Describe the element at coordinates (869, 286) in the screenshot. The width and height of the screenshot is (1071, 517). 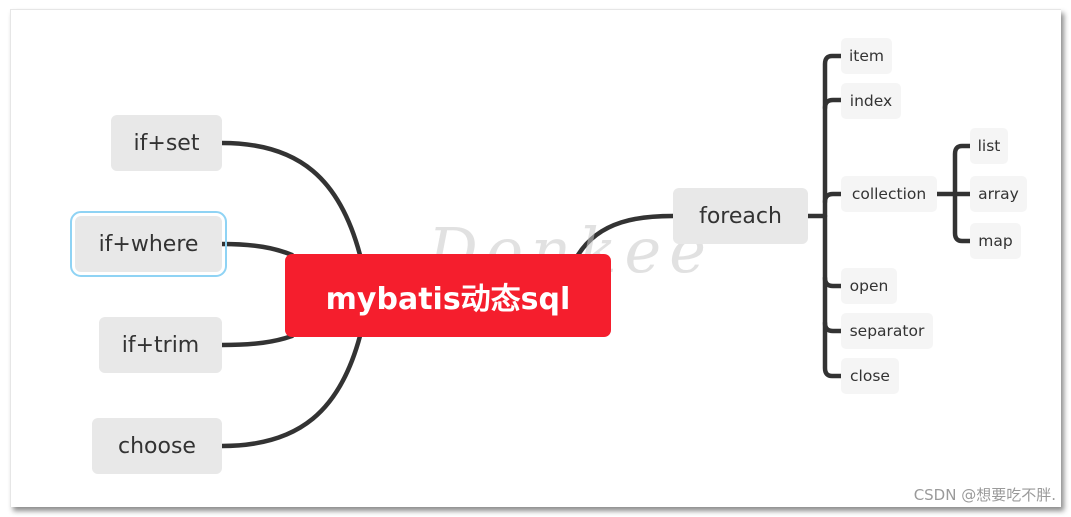
I see `node-open: open` at that location.